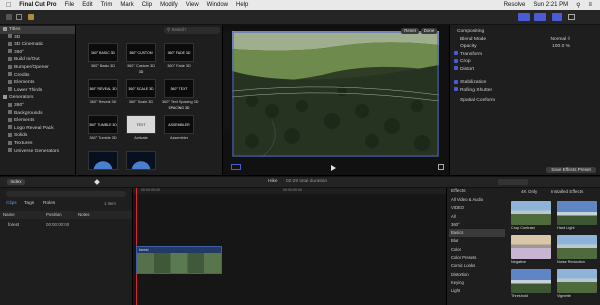 This screenshot has height=305, width=600. Describe the element at coordinates (107, 5) in the screenshot. I see `menu-trim: Trim` at that location.